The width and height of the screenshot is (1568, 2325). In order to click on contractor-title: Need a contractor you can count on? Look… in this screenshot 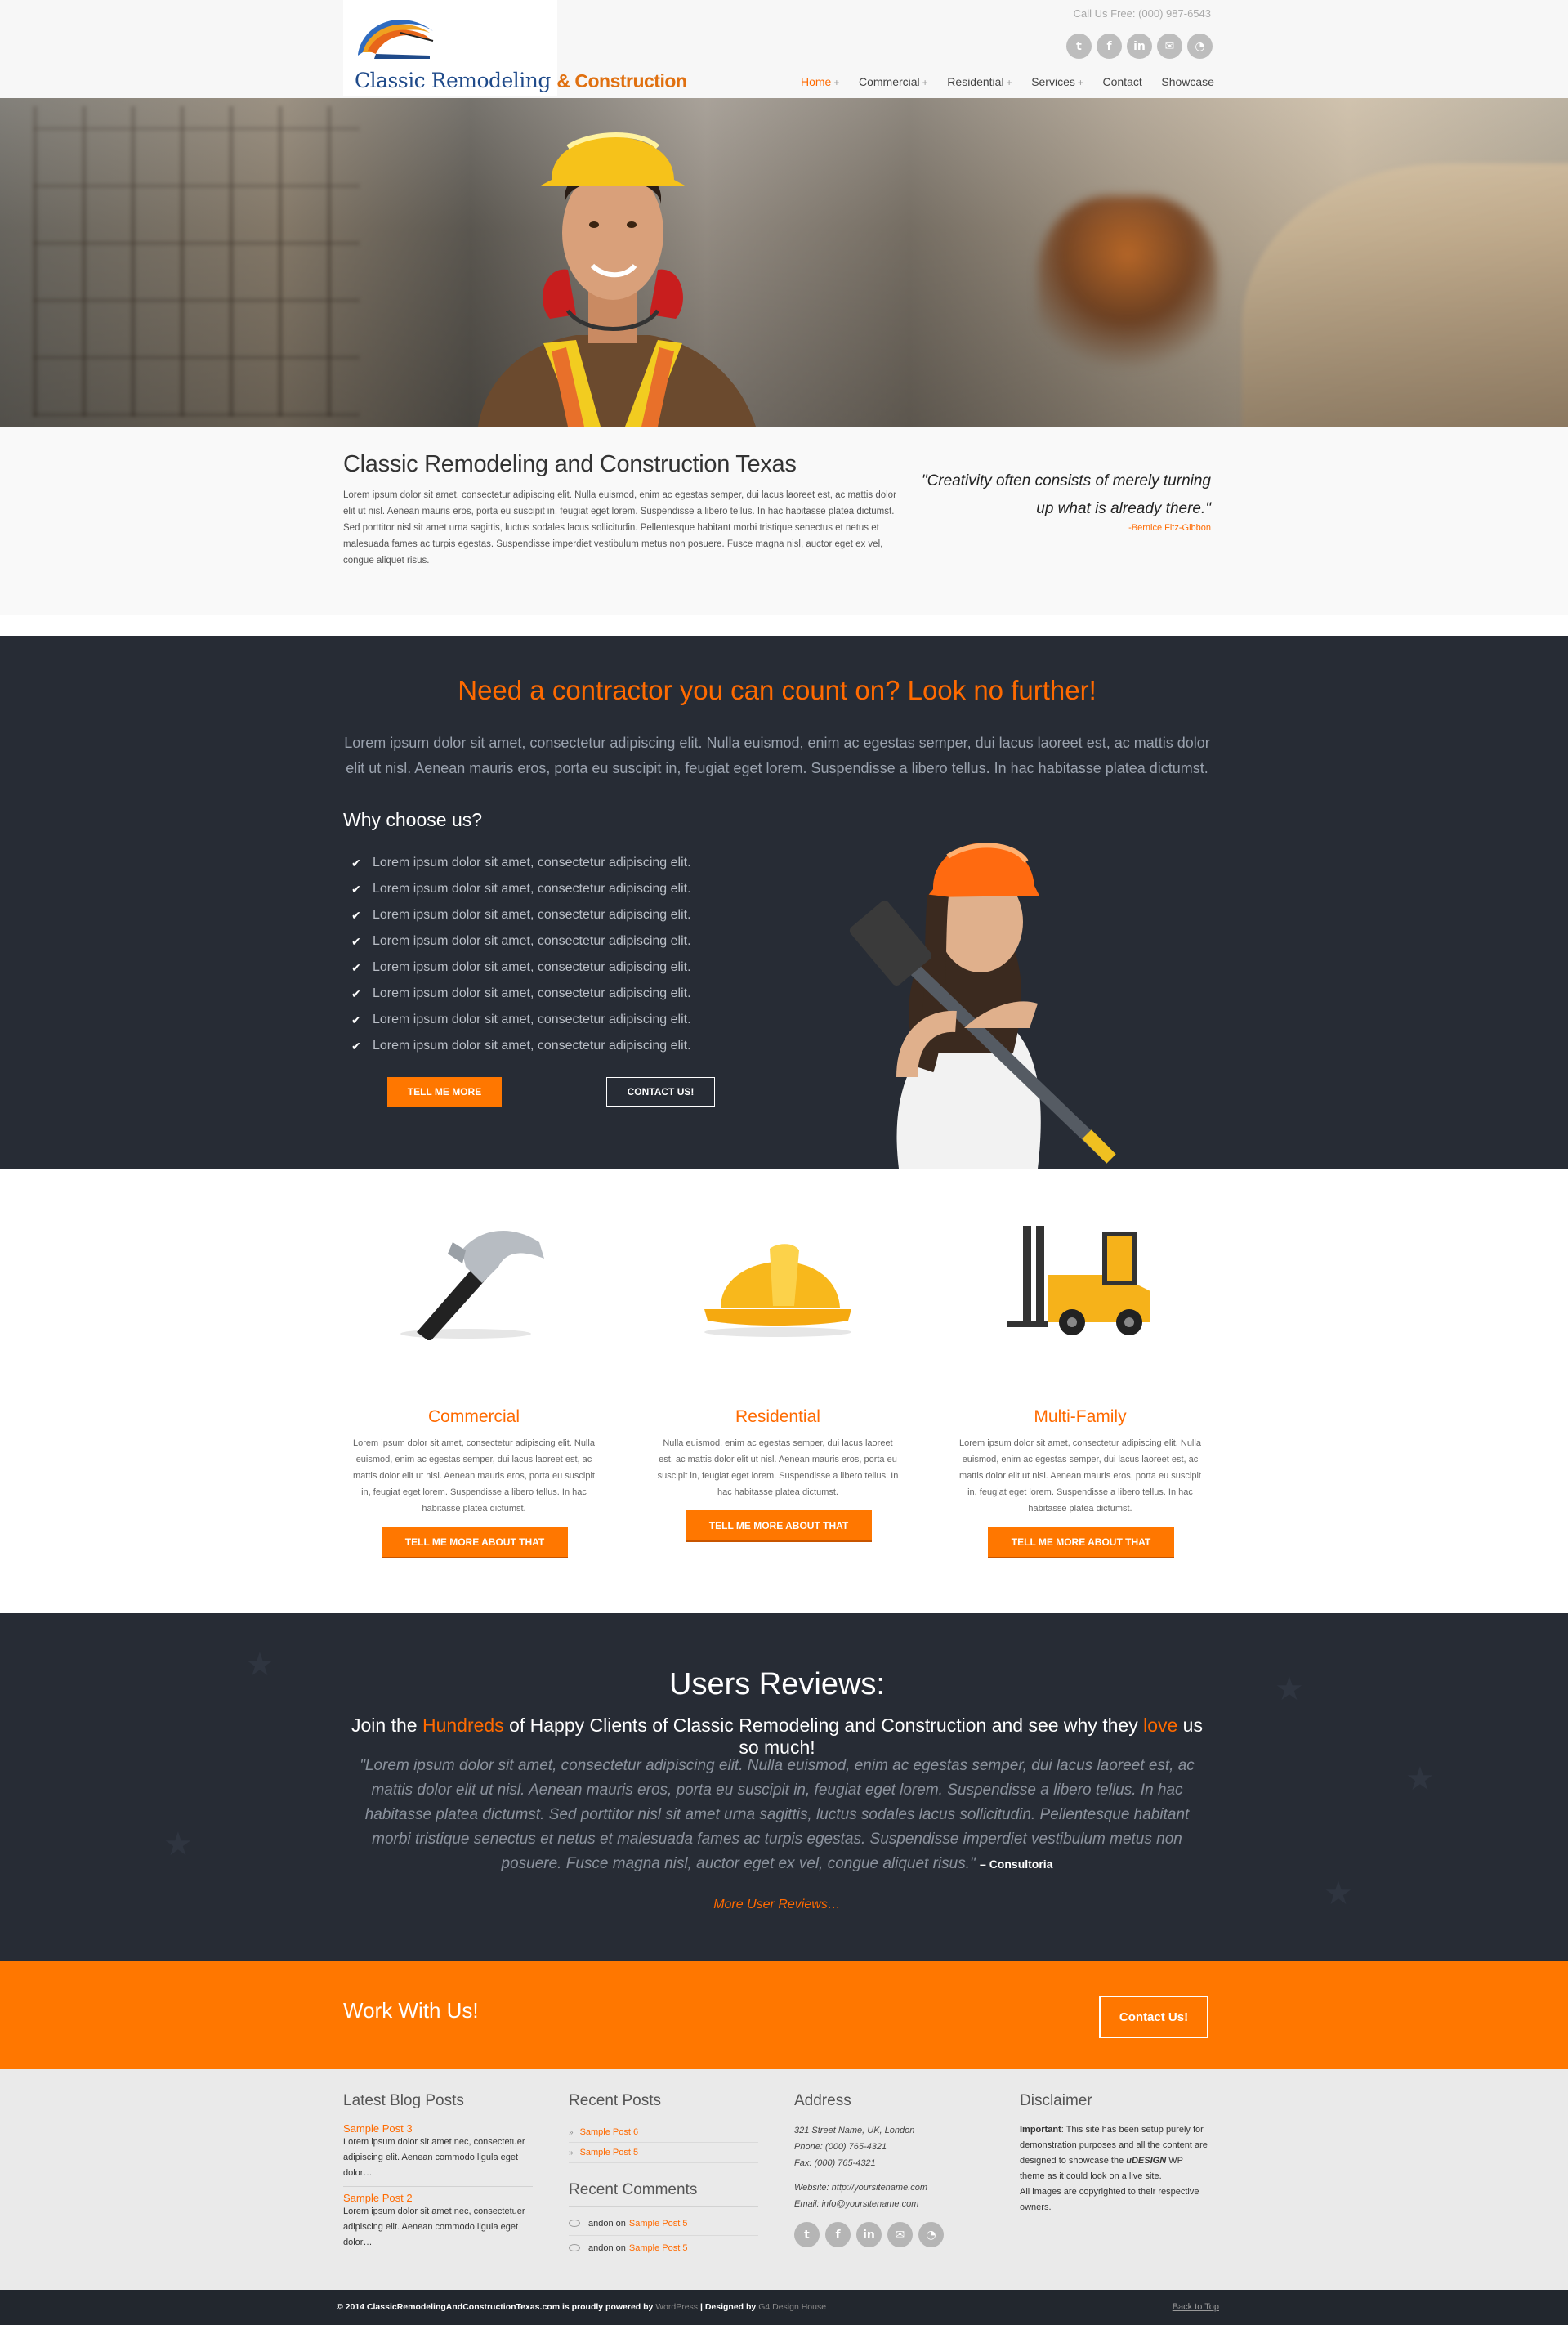, I will do `click(777, 690)`.